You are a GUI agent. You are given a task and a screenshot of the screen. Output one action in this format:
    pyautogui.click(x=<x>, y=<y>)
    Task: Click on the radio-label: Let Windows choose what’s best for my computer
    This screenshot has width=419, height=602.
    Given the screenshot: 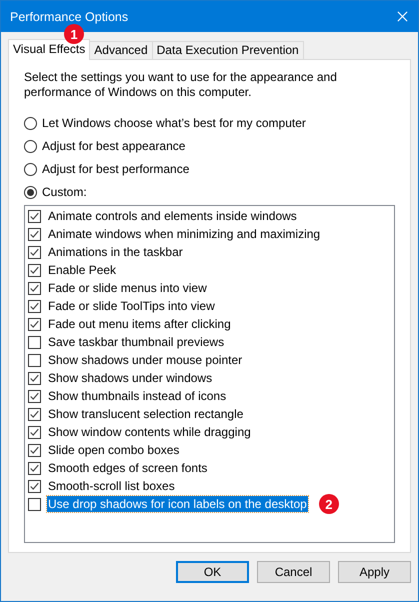 What is the action you would take?
    pyautogui.click(x=174, y=123)
    